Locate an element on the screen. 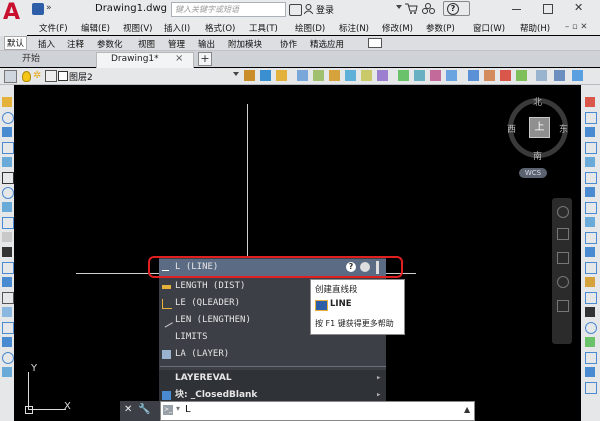 Image resolution: width=600 pixels, height=421 pixels. login-dropdown-icon is located at coordinates (399, 7).